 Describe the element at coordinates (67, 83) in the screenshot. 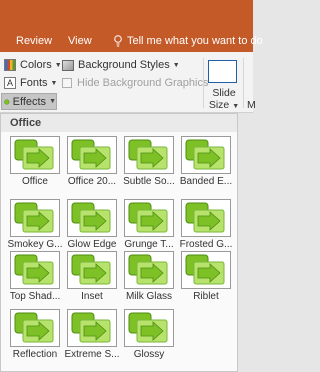

I see `checkbox-icon` at that location.